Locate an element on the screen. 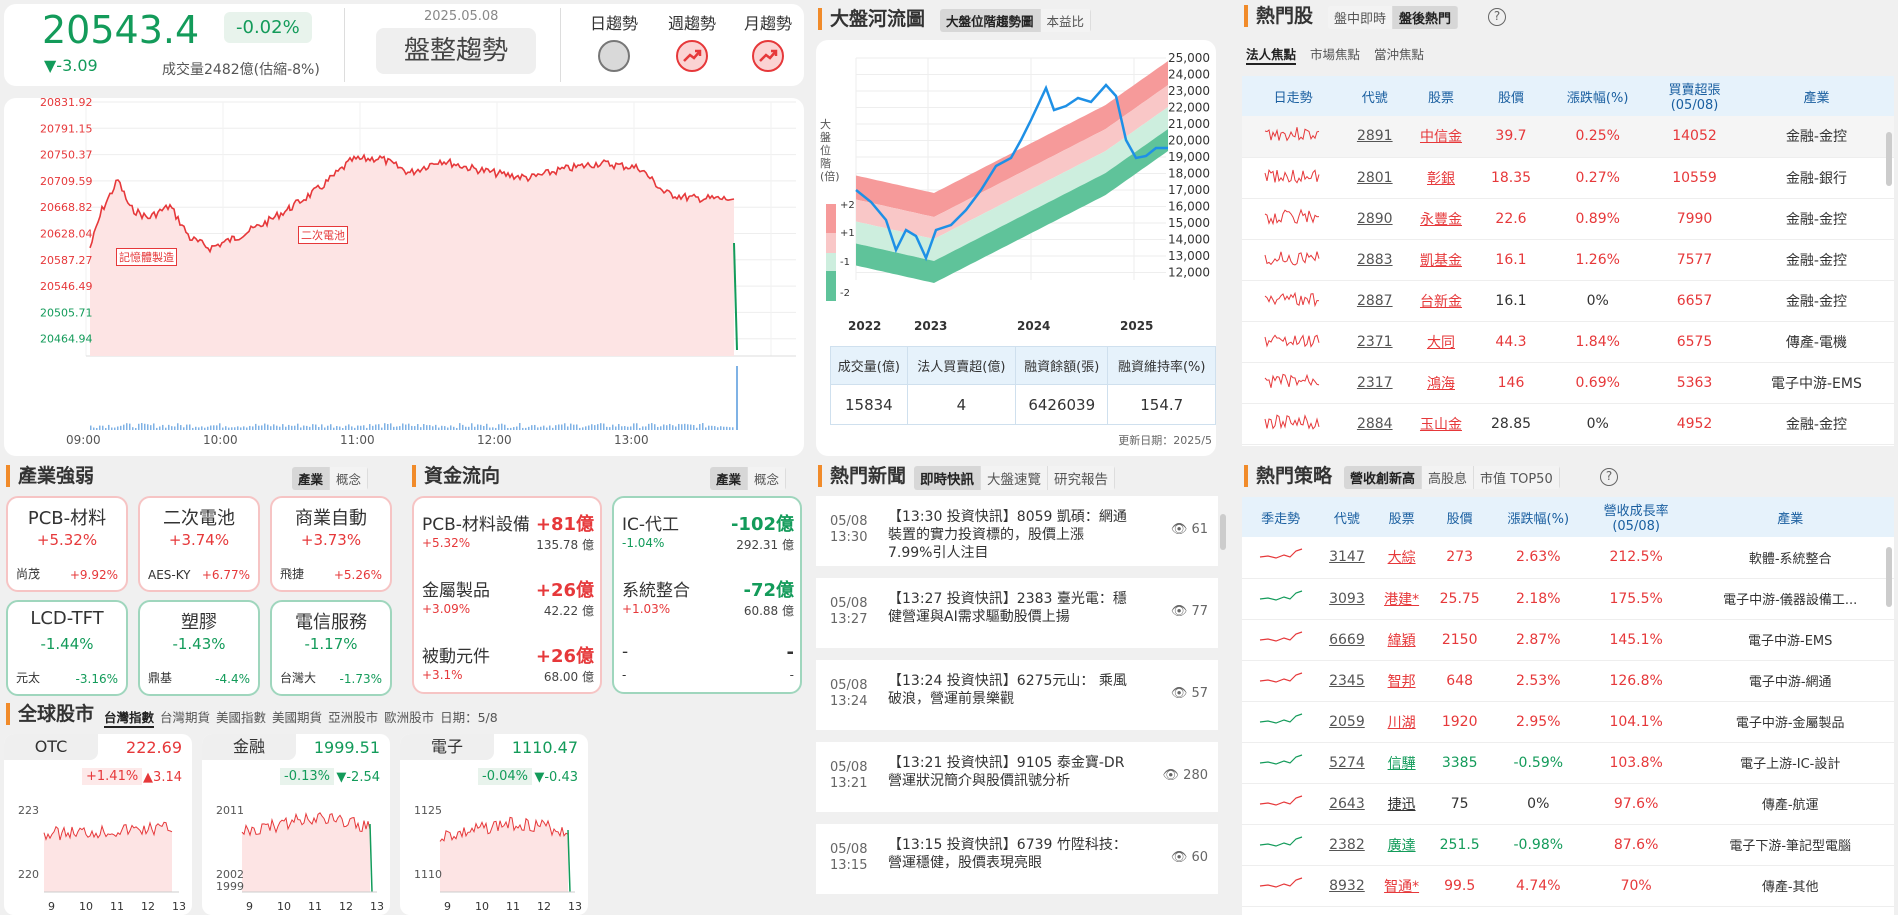 This screenshot has width=1898, height=915. tab-river-trend: 大盤位階趨勢圖 is located at coordinates (990, 20).